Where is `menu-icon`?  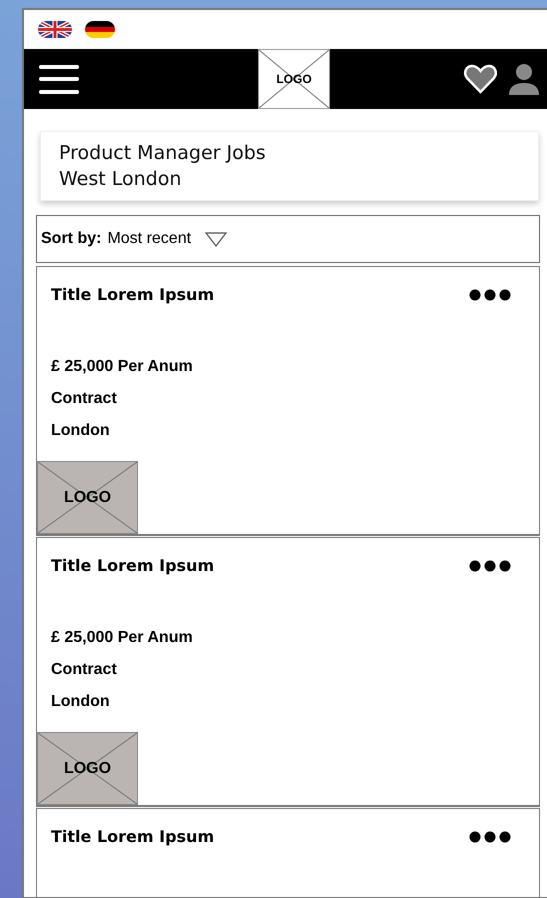 menu-icon is located at coordinates (59, 79).